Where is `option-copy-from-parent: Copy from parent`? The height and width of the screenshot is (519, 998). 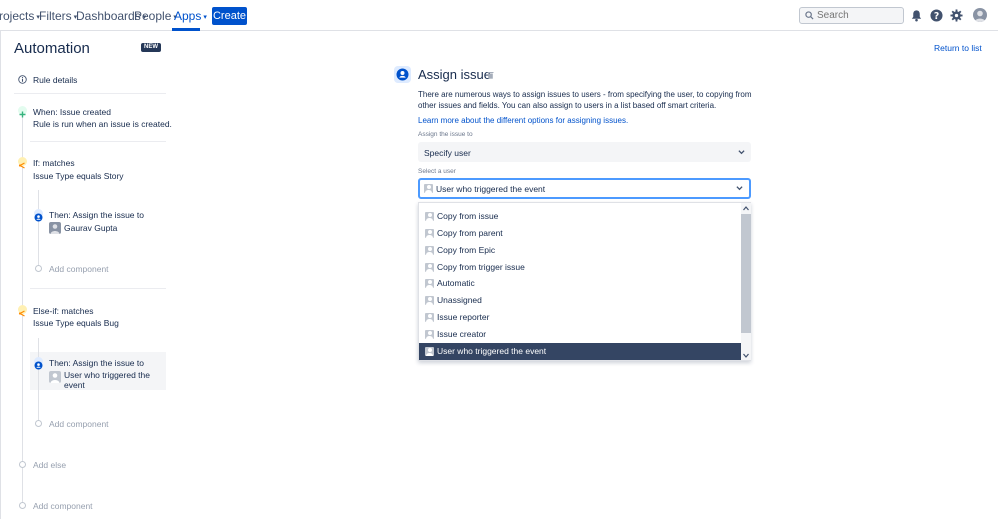 option-copy-from-parent: Copy from parent is located at coordinates (580, 233).